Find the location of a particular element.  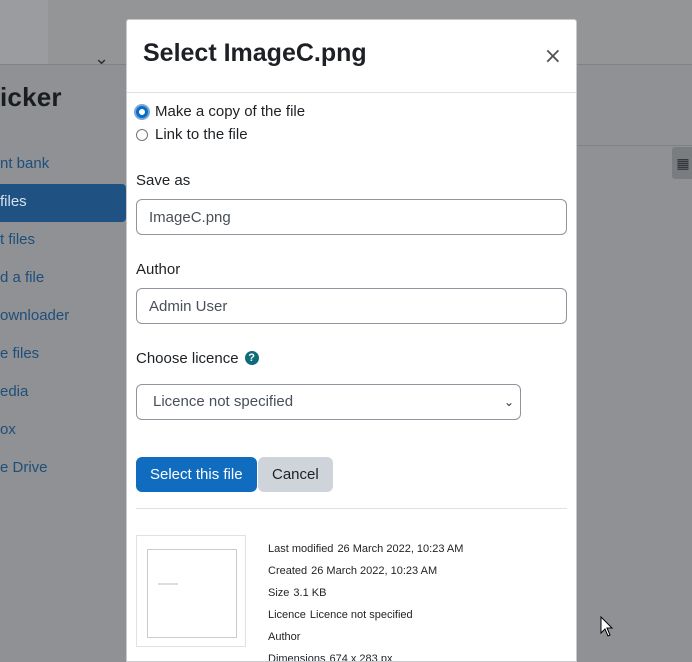

help-icon: ? is located at coordinates (251, 358).